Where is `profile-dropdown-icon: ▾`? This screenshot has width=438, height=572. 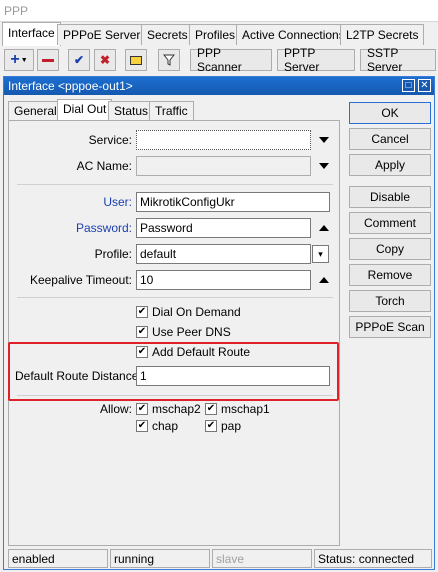
profile-dropdown-icon: ▾ is located at coordinates (320, 254).